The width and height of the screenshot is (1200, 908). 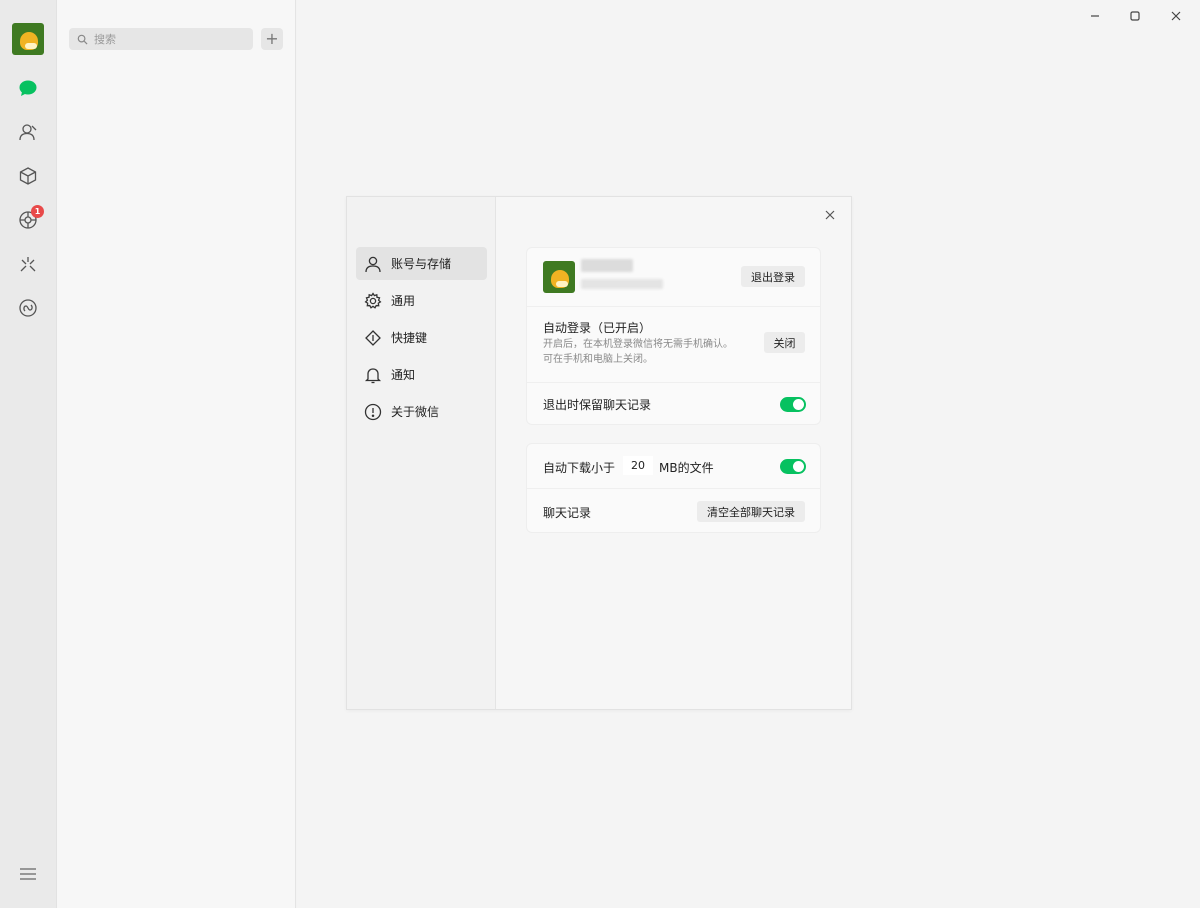 I want to click on search-input, so click(x=169, y=39).